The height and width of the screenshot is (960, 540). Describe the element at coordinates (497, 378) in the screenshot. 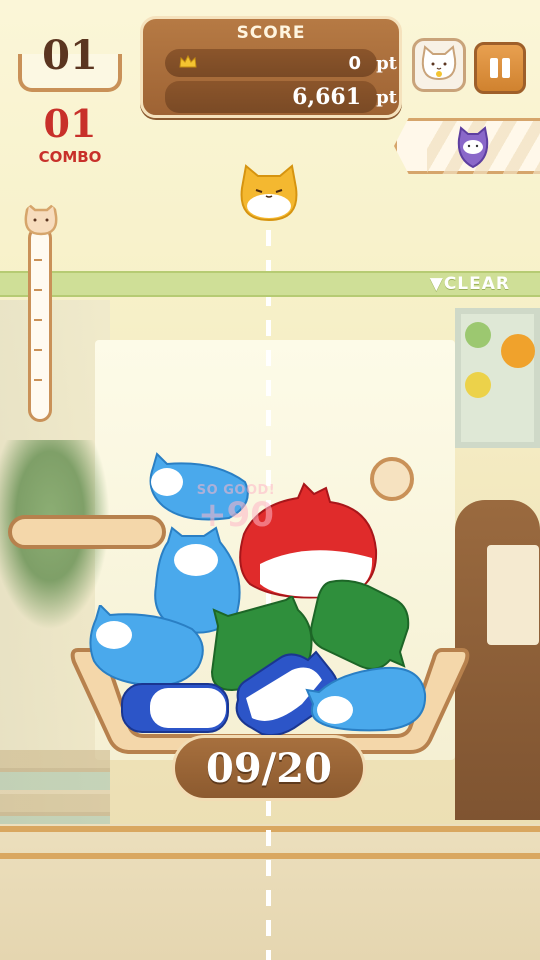

I see `background-picture-frame` at that location.